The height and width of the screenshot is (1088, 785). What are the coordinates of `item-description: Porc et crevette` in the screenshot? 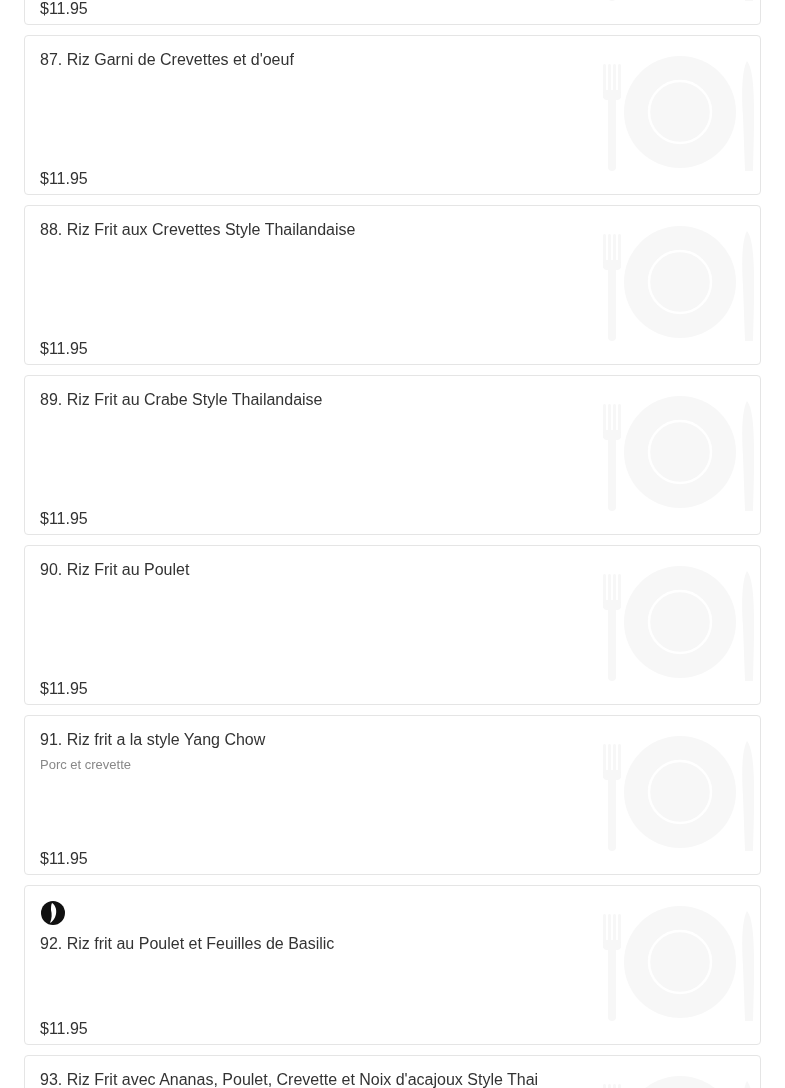 It's located at (86, 765).